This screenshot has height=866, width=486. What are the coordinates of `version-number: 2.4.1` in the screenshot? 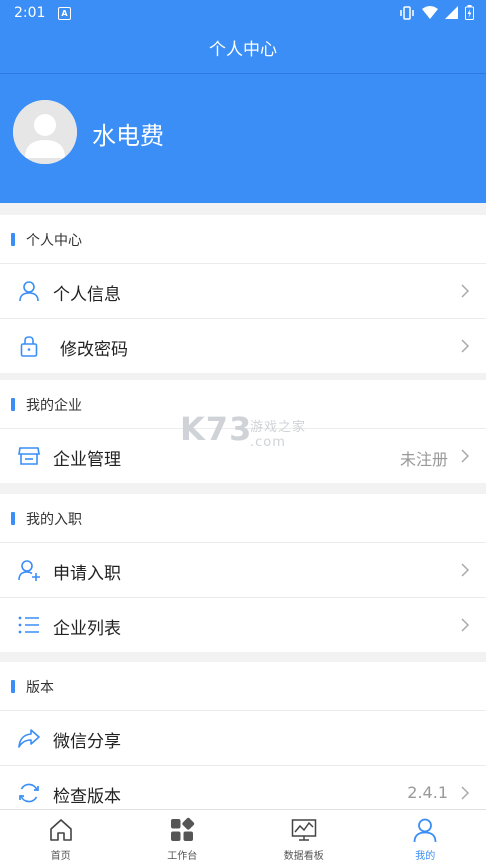 It's located at (427, 792).